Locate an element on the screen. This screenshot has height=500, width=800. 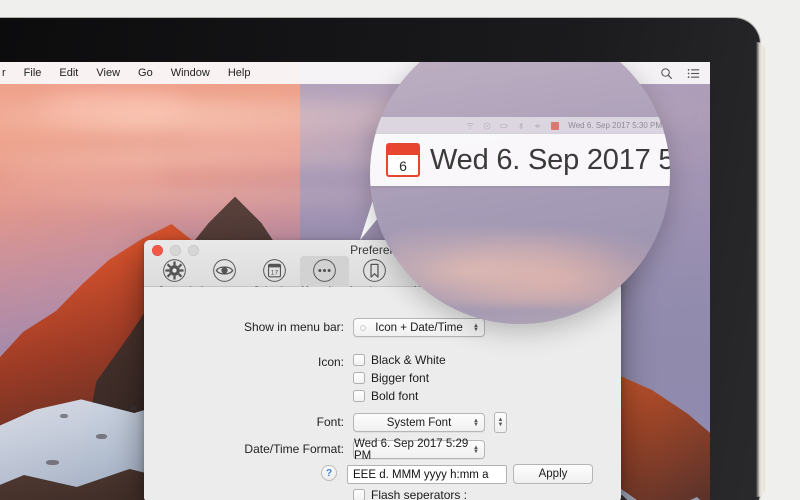
menubar-item-edit: Edit is located at coordinates (68, 73).